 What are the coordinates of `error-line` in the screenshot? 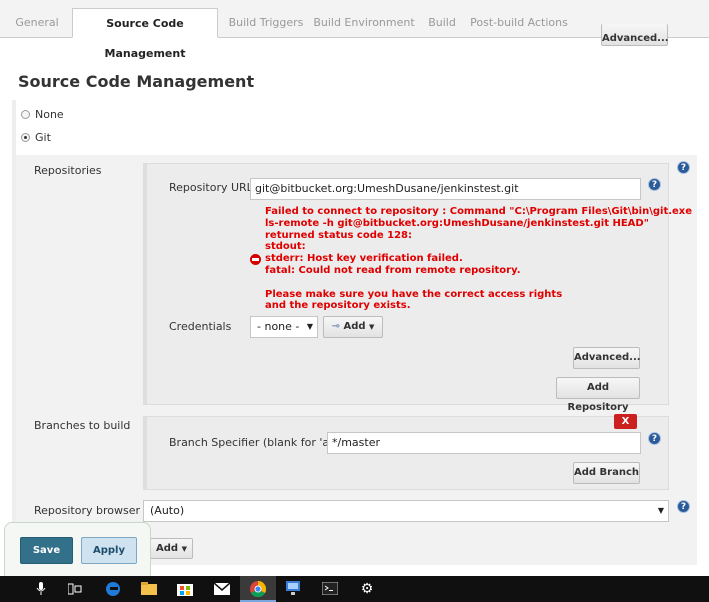 It's located at (455, 283).